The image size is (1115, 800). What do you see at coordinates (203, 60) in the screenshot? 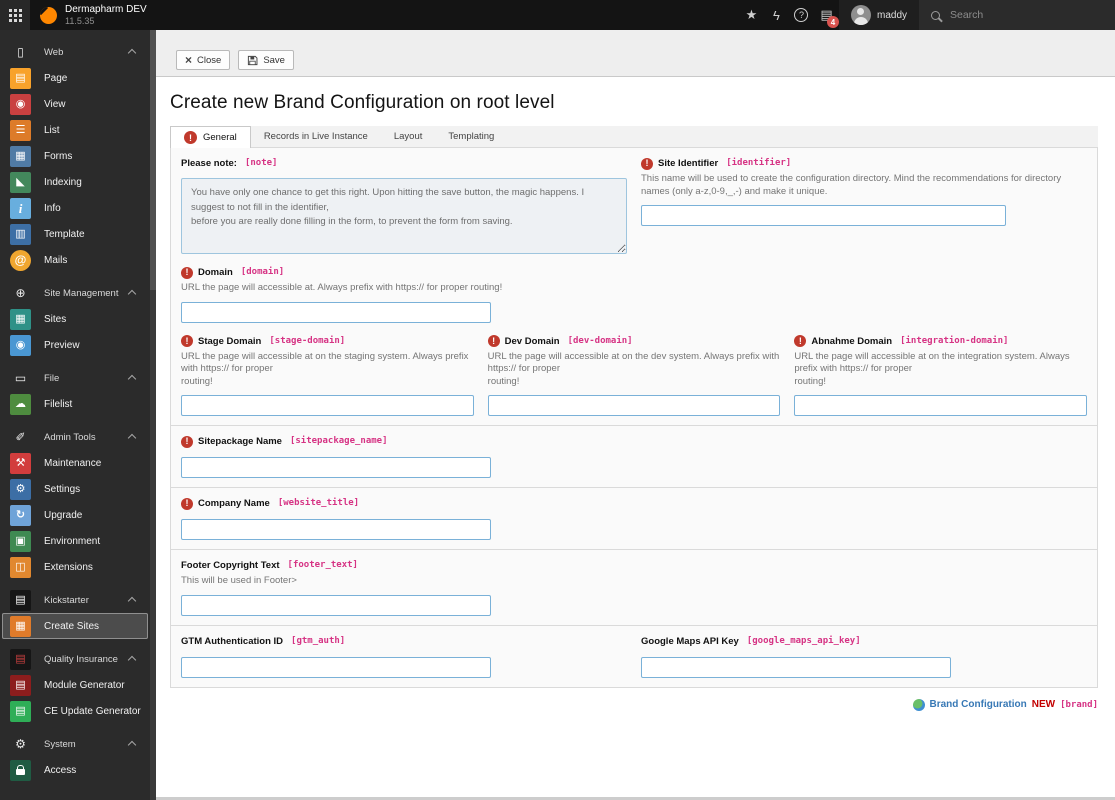
I see `close-button: × Close` at bounding box center [203, 60].